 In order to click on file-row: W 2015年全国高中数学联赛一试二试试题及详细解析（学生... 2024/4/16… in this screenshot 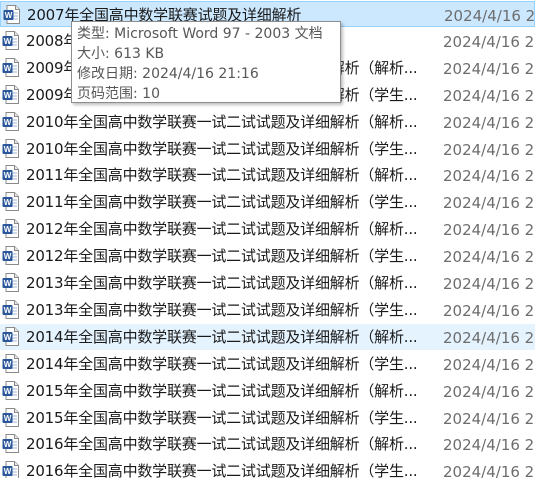, I will do `click(267, 418)`.